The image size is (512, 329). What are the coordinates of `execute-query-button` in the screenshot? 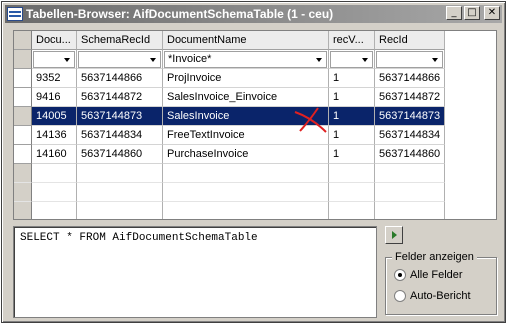 It's located at (394, 235).